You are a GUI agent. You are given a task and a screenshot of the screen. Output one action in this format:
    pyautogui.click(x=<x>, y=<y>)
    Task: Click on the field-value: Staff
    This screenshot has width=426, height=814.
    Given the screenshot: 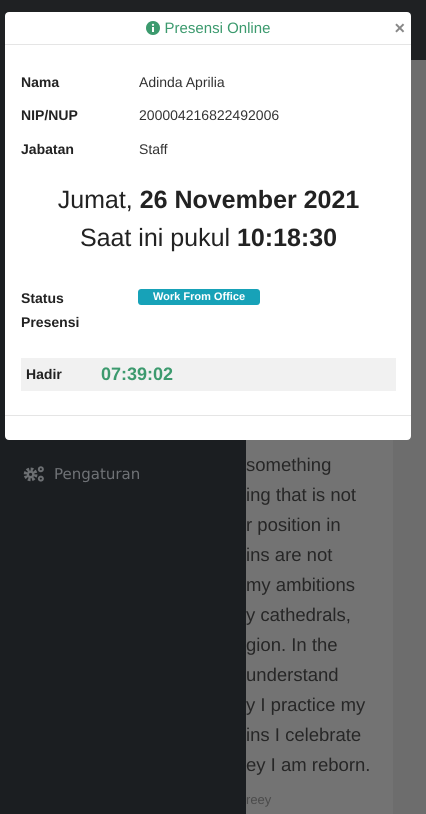 What is the action you would take?
    pyautogui.click(x=153, y=148)
    